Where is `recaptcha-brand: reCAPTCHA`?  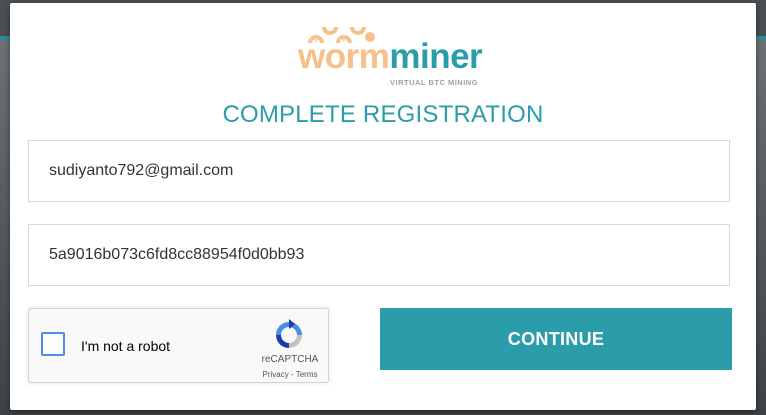 recaptcha-brand: reCAPTCHA is located at coordinates (290, 359).